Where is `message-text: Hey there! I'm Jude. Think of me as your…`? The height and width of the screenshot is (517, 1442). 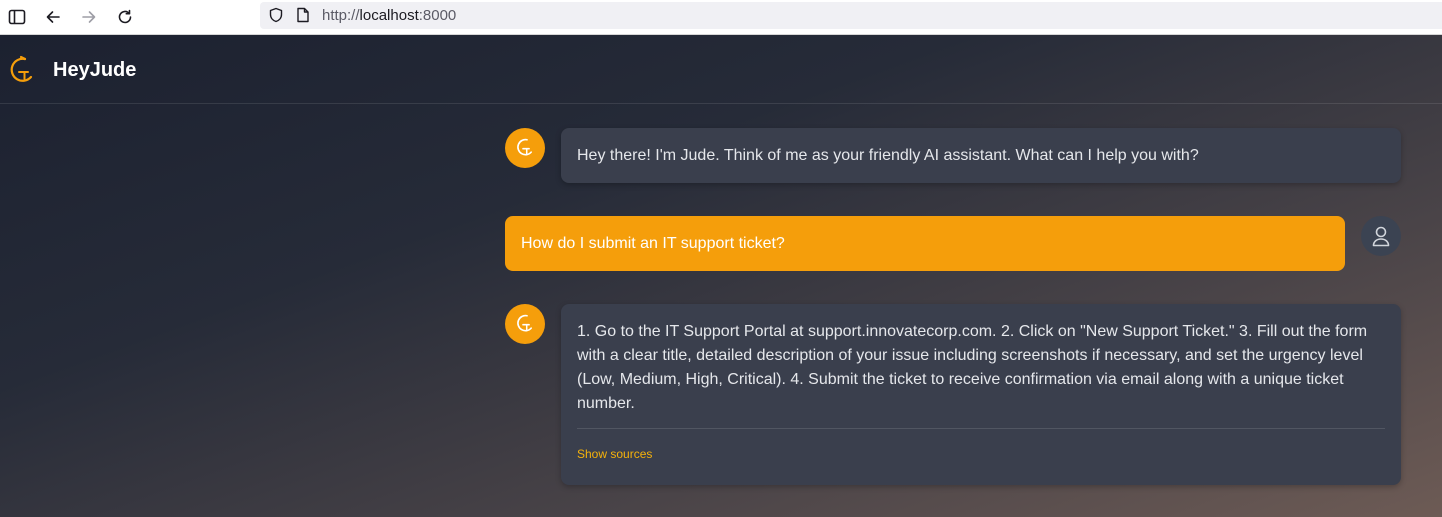 message-text: Hey there! I'm Jude. Think of me as your… is located at coordinates (888, 155).